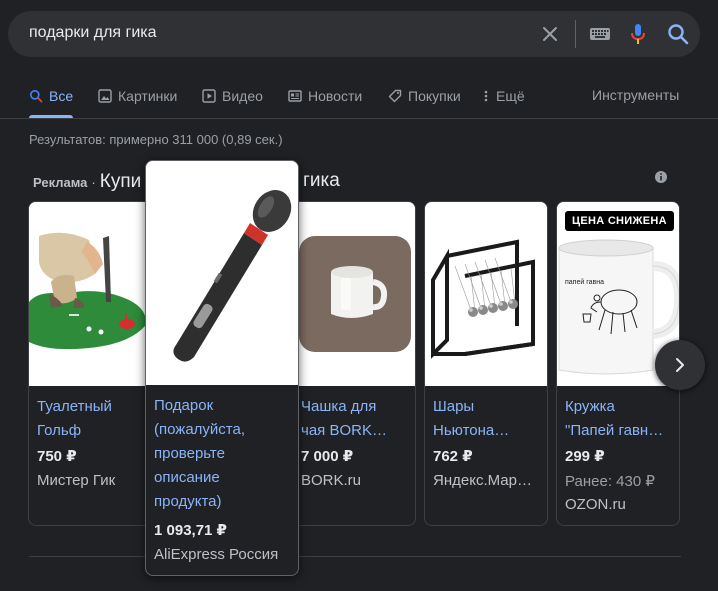  I want to click on product-price: 299 ₽, so click(585, 456).